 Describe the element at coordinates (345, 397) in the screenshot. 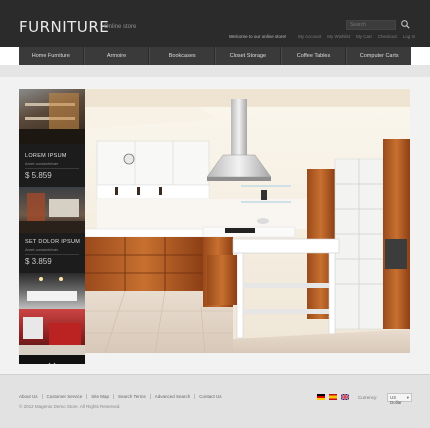

I see `english-flag-icon` at that location.